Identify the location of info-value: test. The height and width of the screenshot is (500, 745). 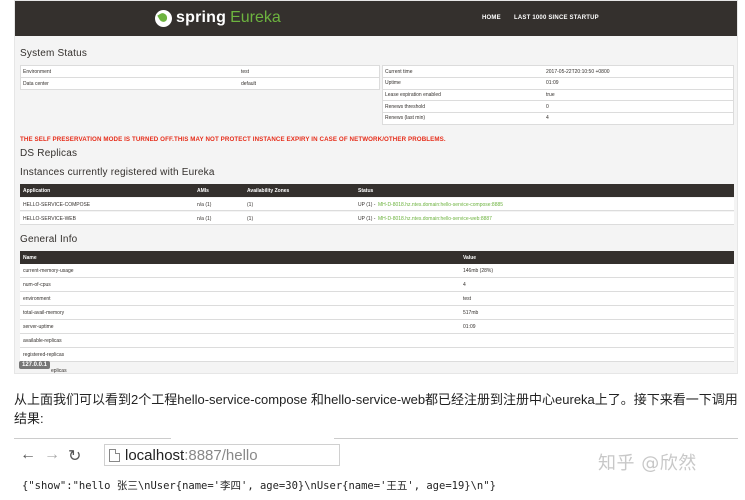
(467, 299).